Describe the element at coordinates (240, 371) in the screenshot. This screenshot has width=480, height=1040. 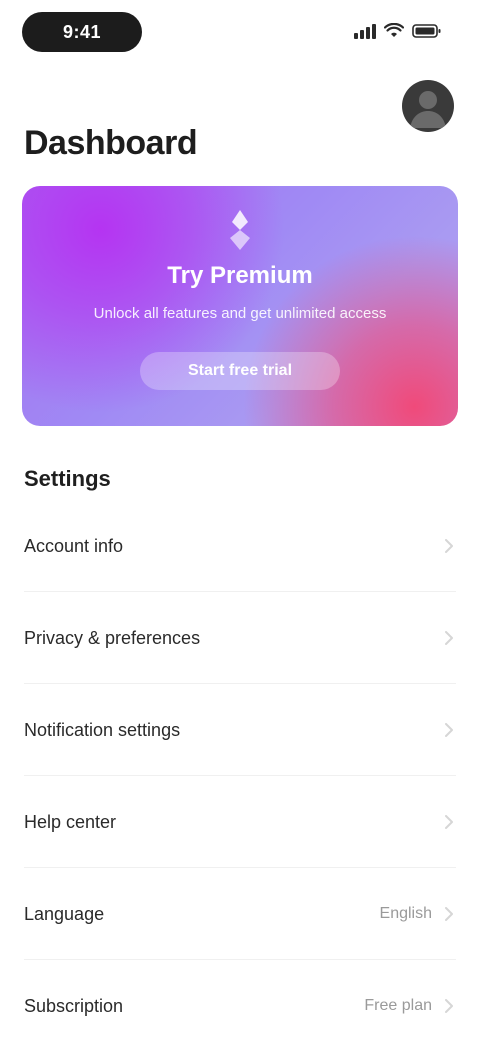
I see `start-trial-button: Start free trial` at that location.